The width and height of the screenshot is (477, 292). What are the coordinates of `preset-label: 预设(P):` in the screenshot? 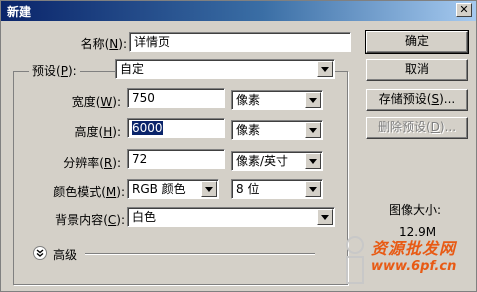 It's located at (54, 70).